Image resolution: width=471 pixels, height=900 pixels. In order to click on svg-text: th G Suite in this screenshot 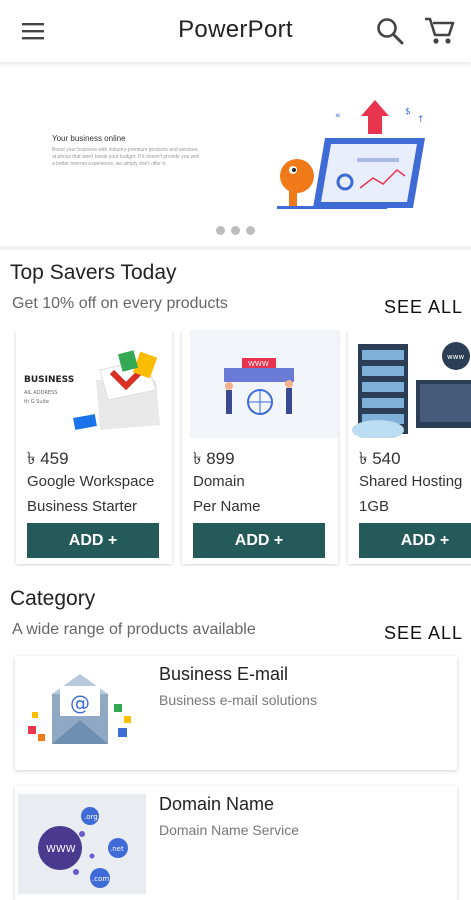, I will do `click(36, 402)`.